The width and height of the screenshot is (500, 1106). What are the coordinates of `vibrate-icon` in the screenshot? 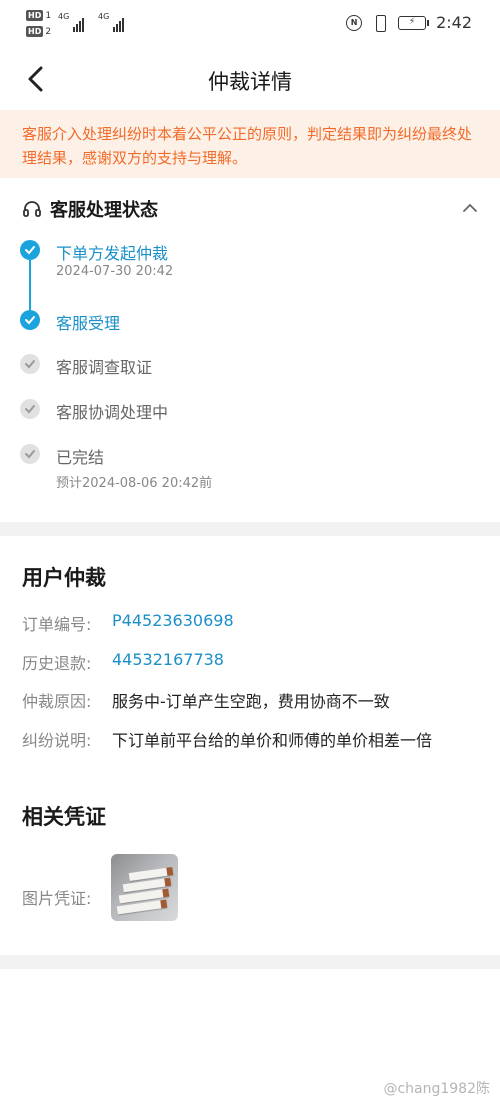 It's located at (380, 23).